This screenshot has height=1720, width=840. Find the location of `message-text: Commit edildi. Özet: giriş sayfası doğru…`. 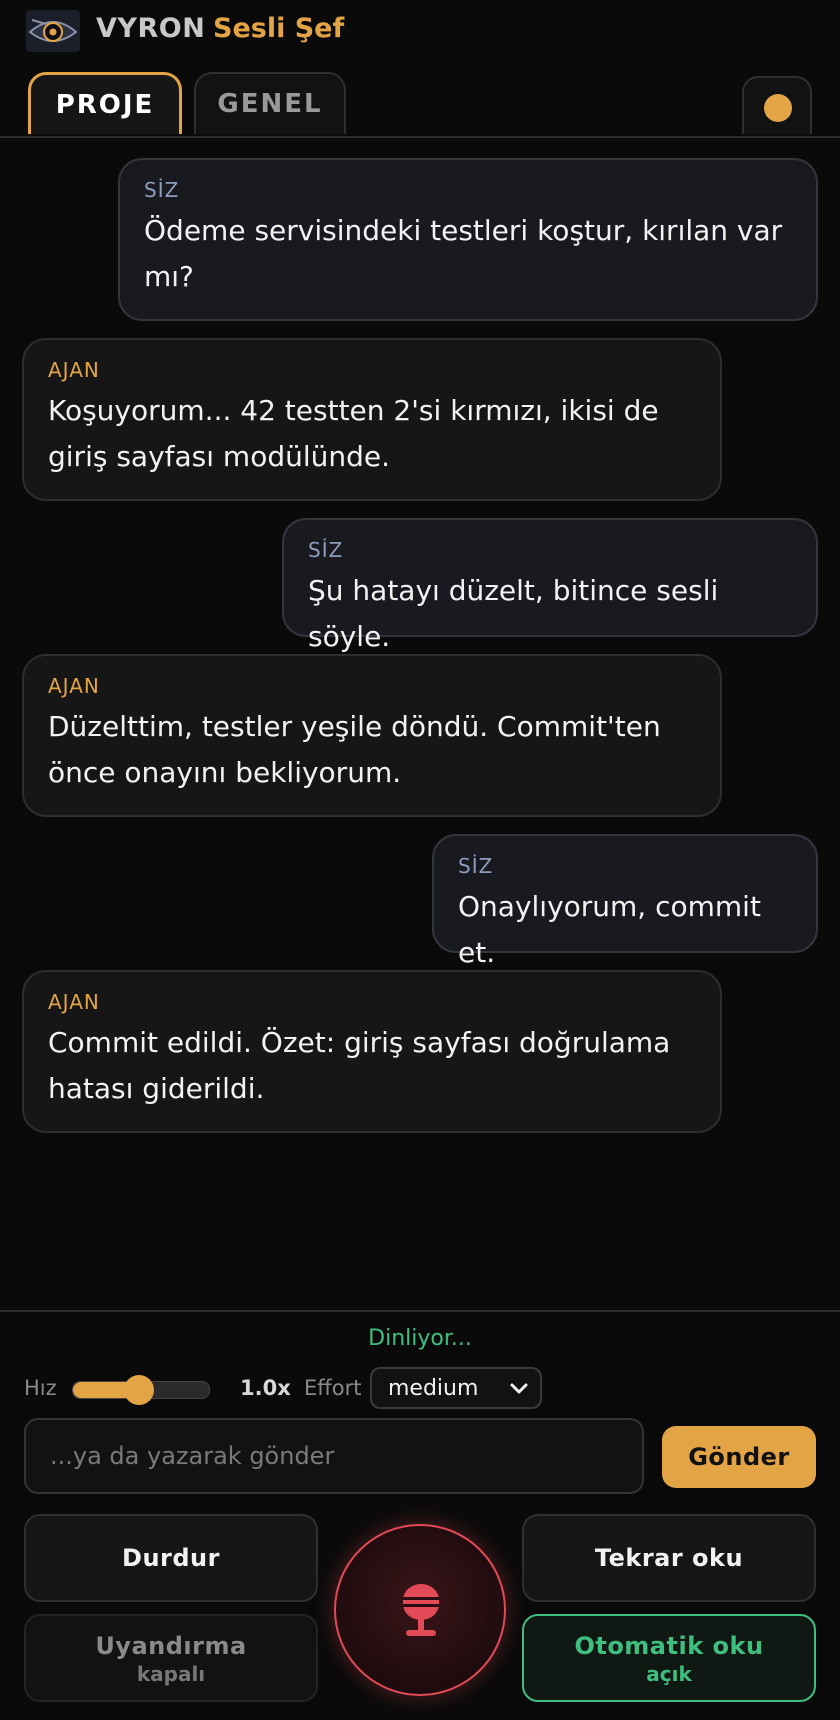

message-text: Commit edildi. Özet: giriş sayfası doğru… is located at coordinates (359, 1065).